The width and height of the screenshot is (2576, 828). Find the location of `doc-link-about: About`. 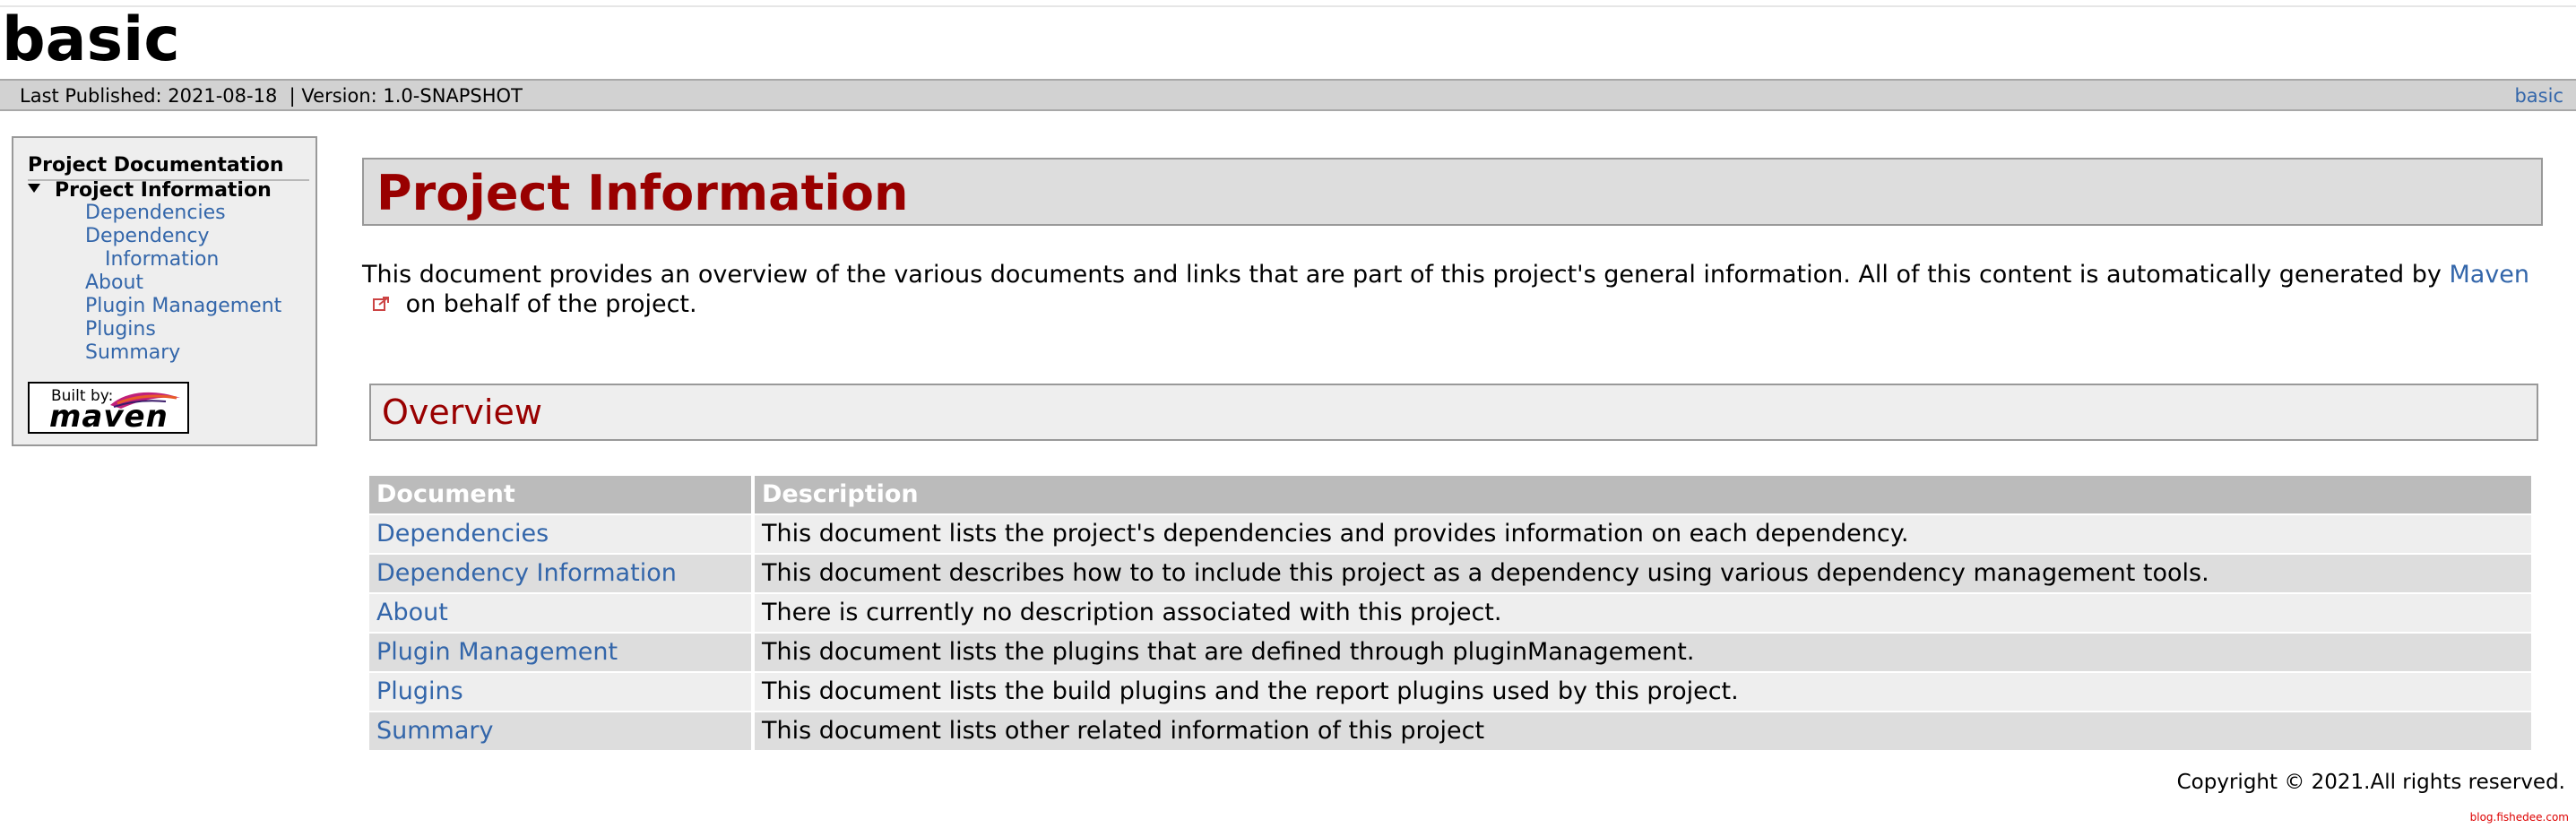

doc-link-about: About is located at coordinates (412, 612).